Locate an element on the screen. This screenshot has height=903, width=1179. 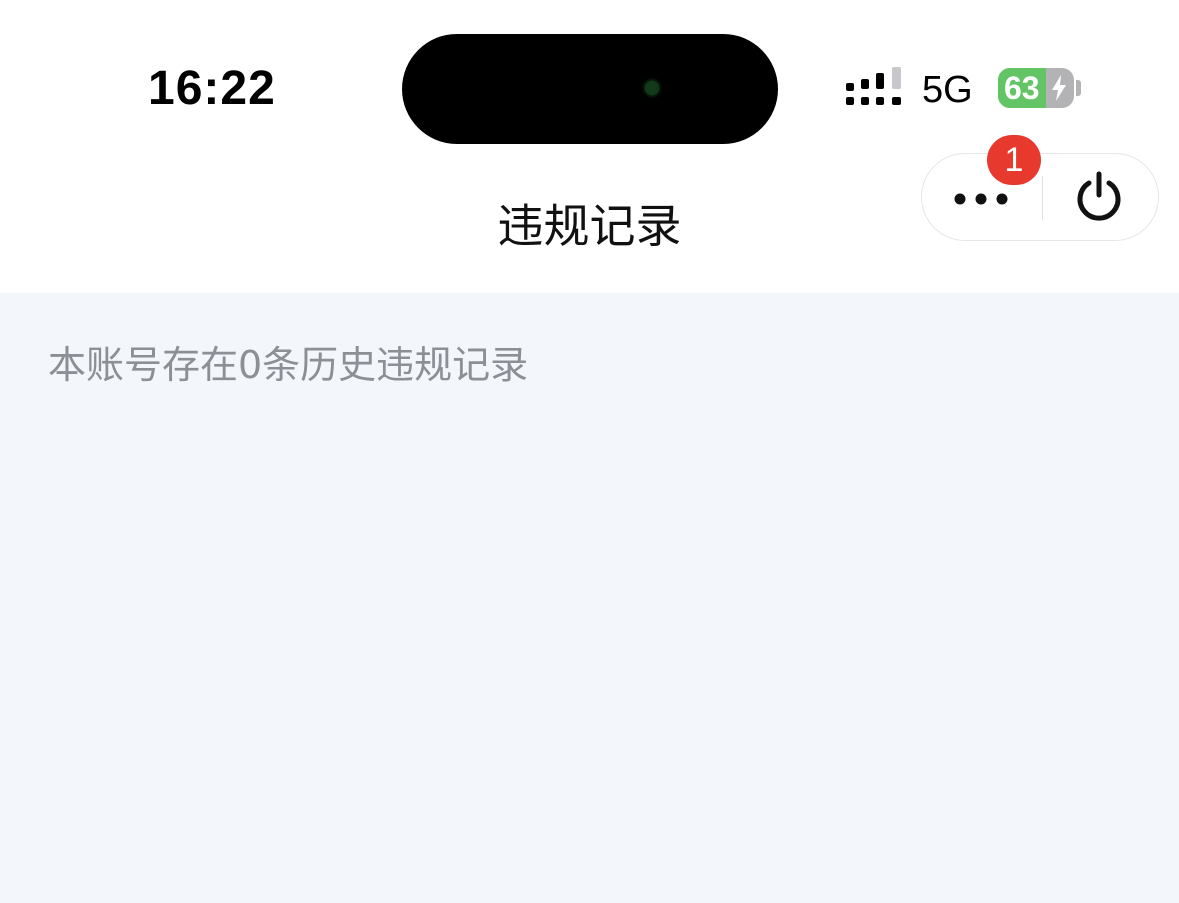
notification-badge: 1 is located at coordinates (1014, 160).